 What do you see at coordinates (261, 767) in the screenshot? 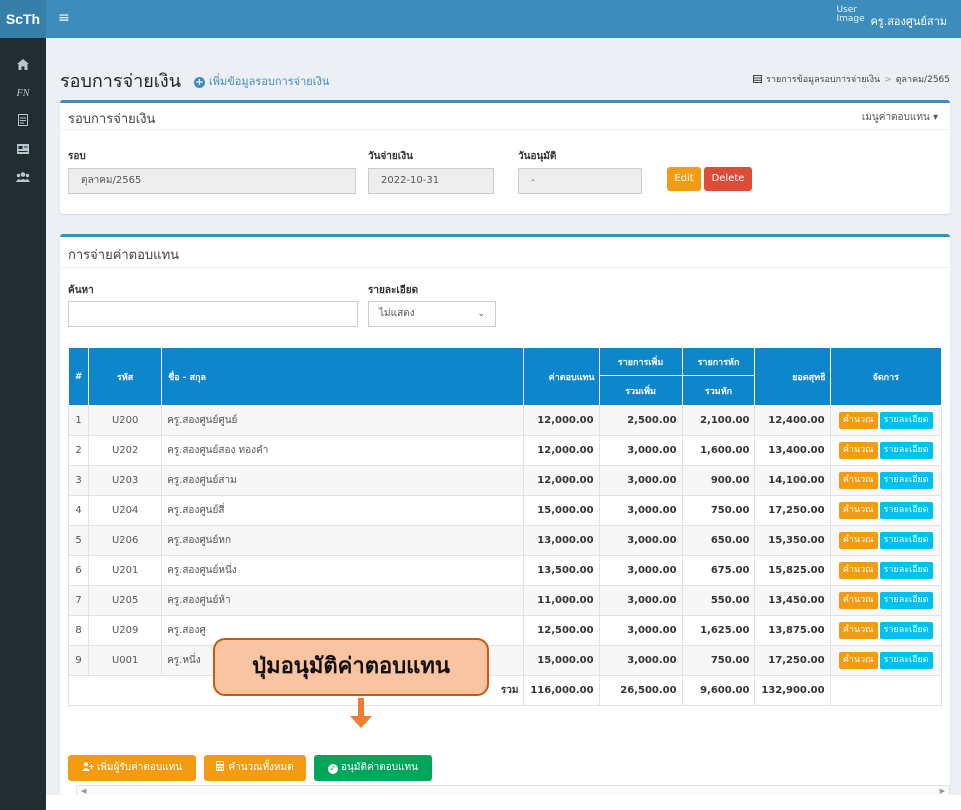
I see `calculate-all-label: คำนวณทั้งหมด` at bounding box center [261, 767].